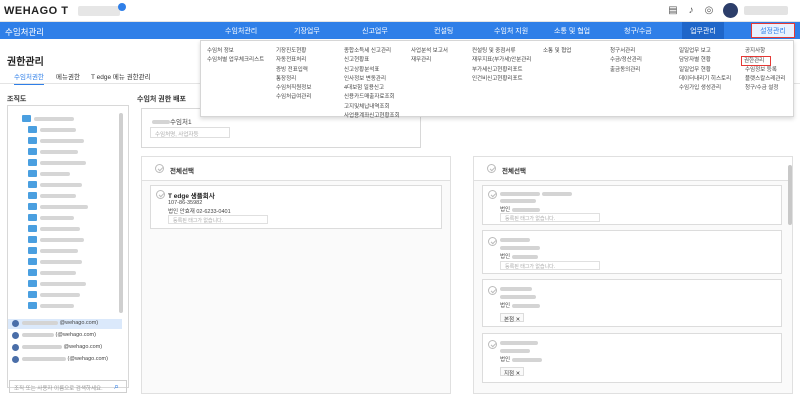 The image size is (800, 394). I want to click on mega-item: 공지사항, so click(765, 51).